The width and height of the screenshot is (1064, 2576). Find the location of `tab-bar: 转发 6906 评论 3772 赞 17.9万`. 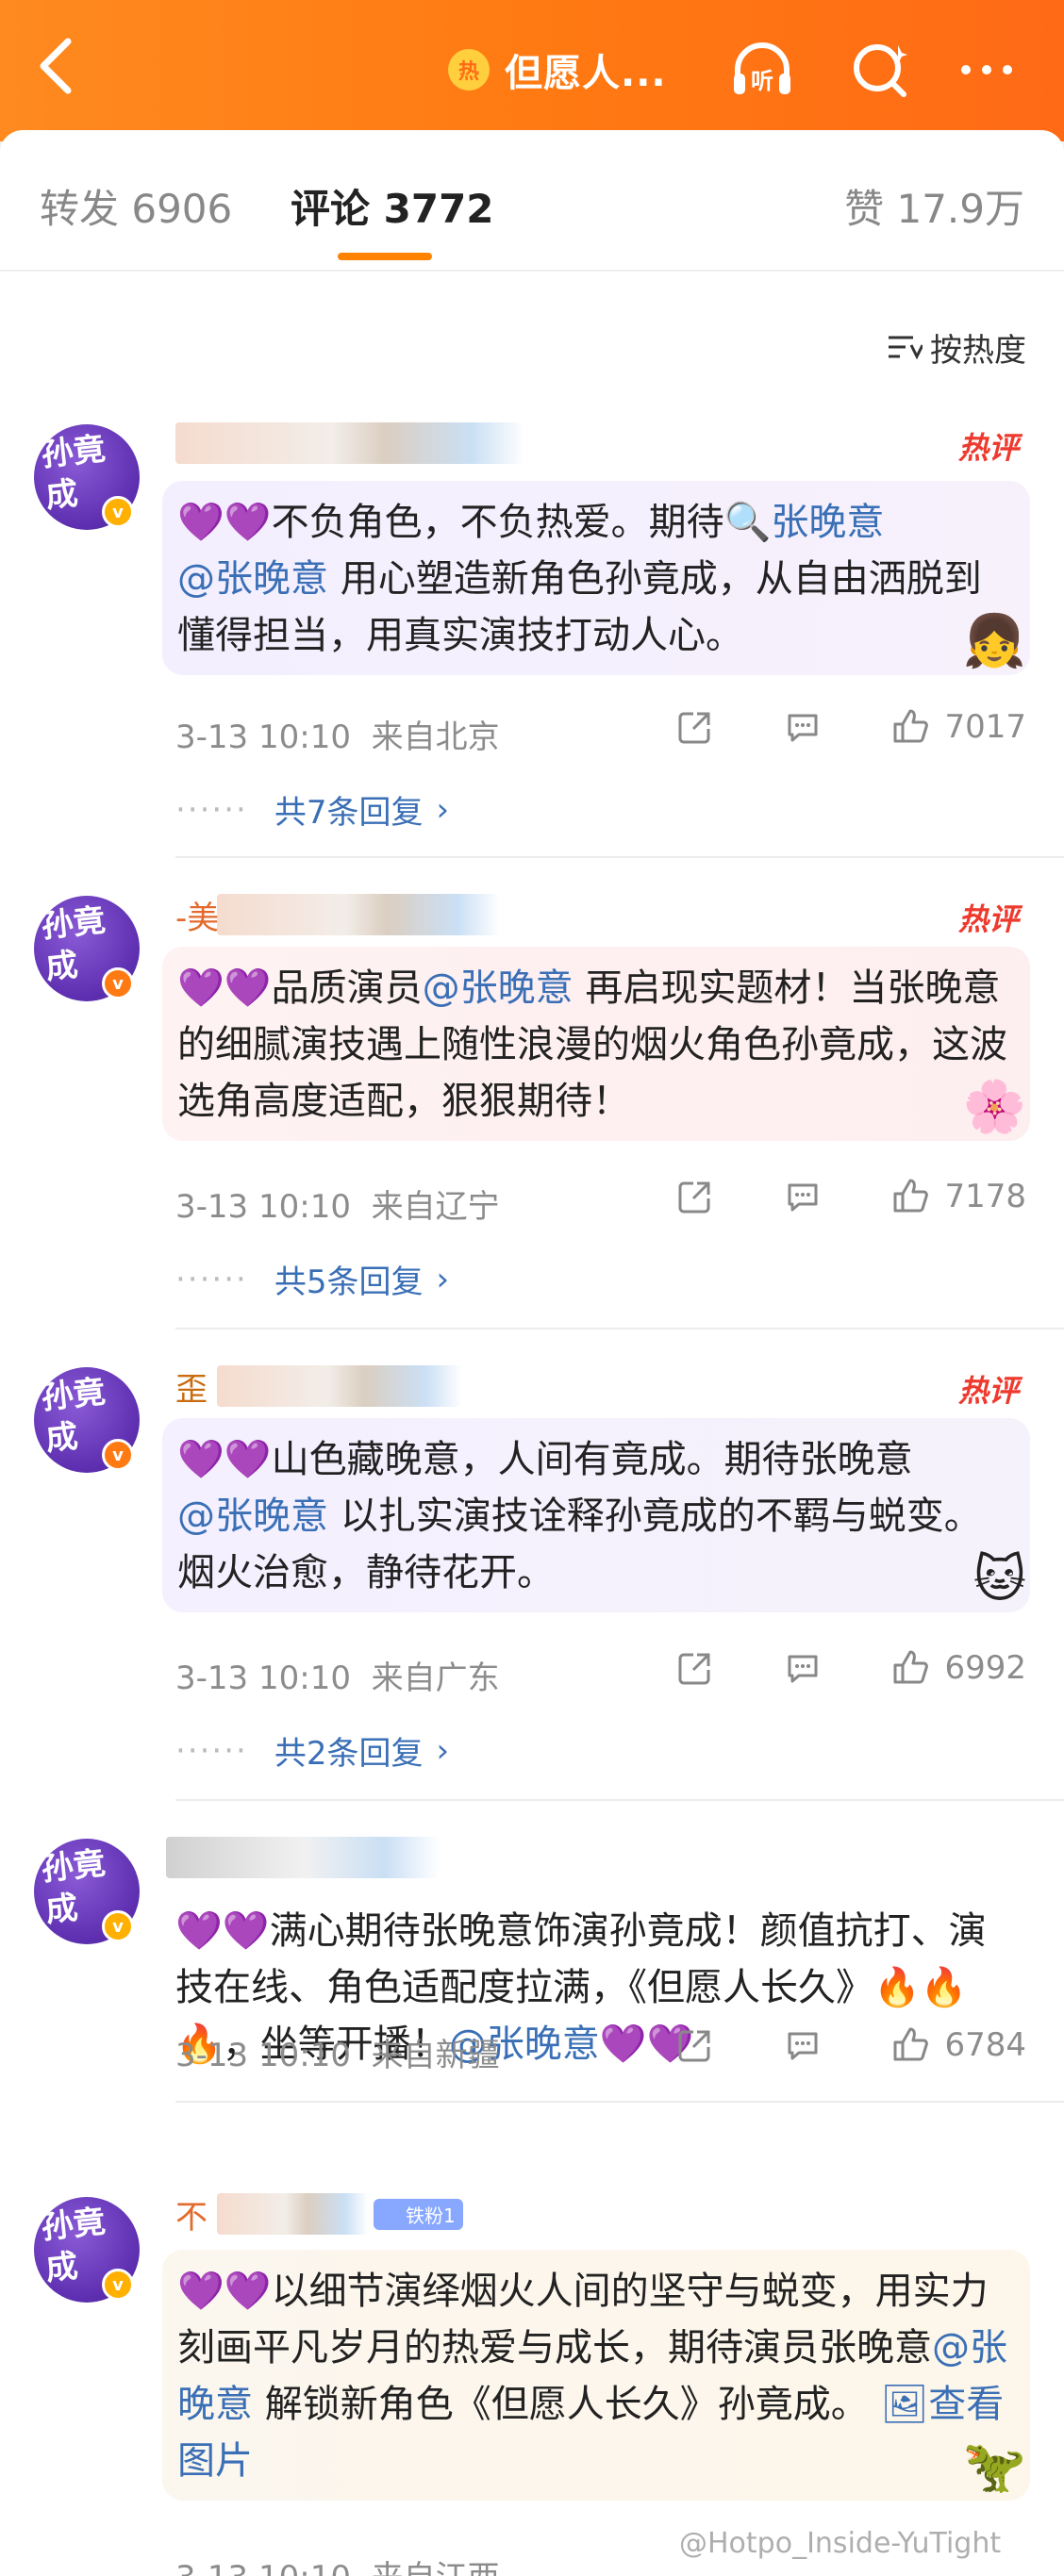

tab-bar: 转发 6906 评论 3772 赞 17.9万 is located at coordinates (532, 201).